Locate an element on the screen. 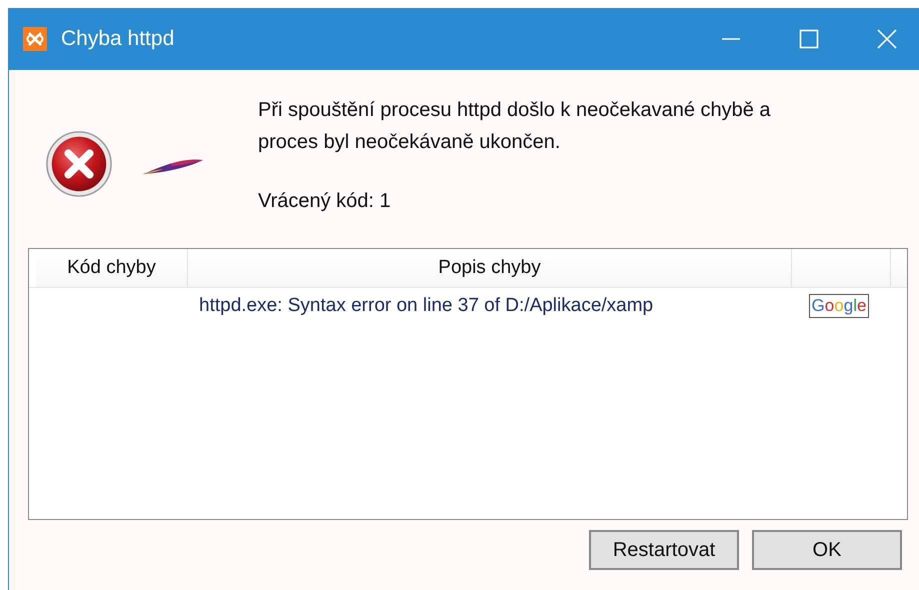 The image size is (919, 590). ok-button: OK is located at coordinates (827, 550).